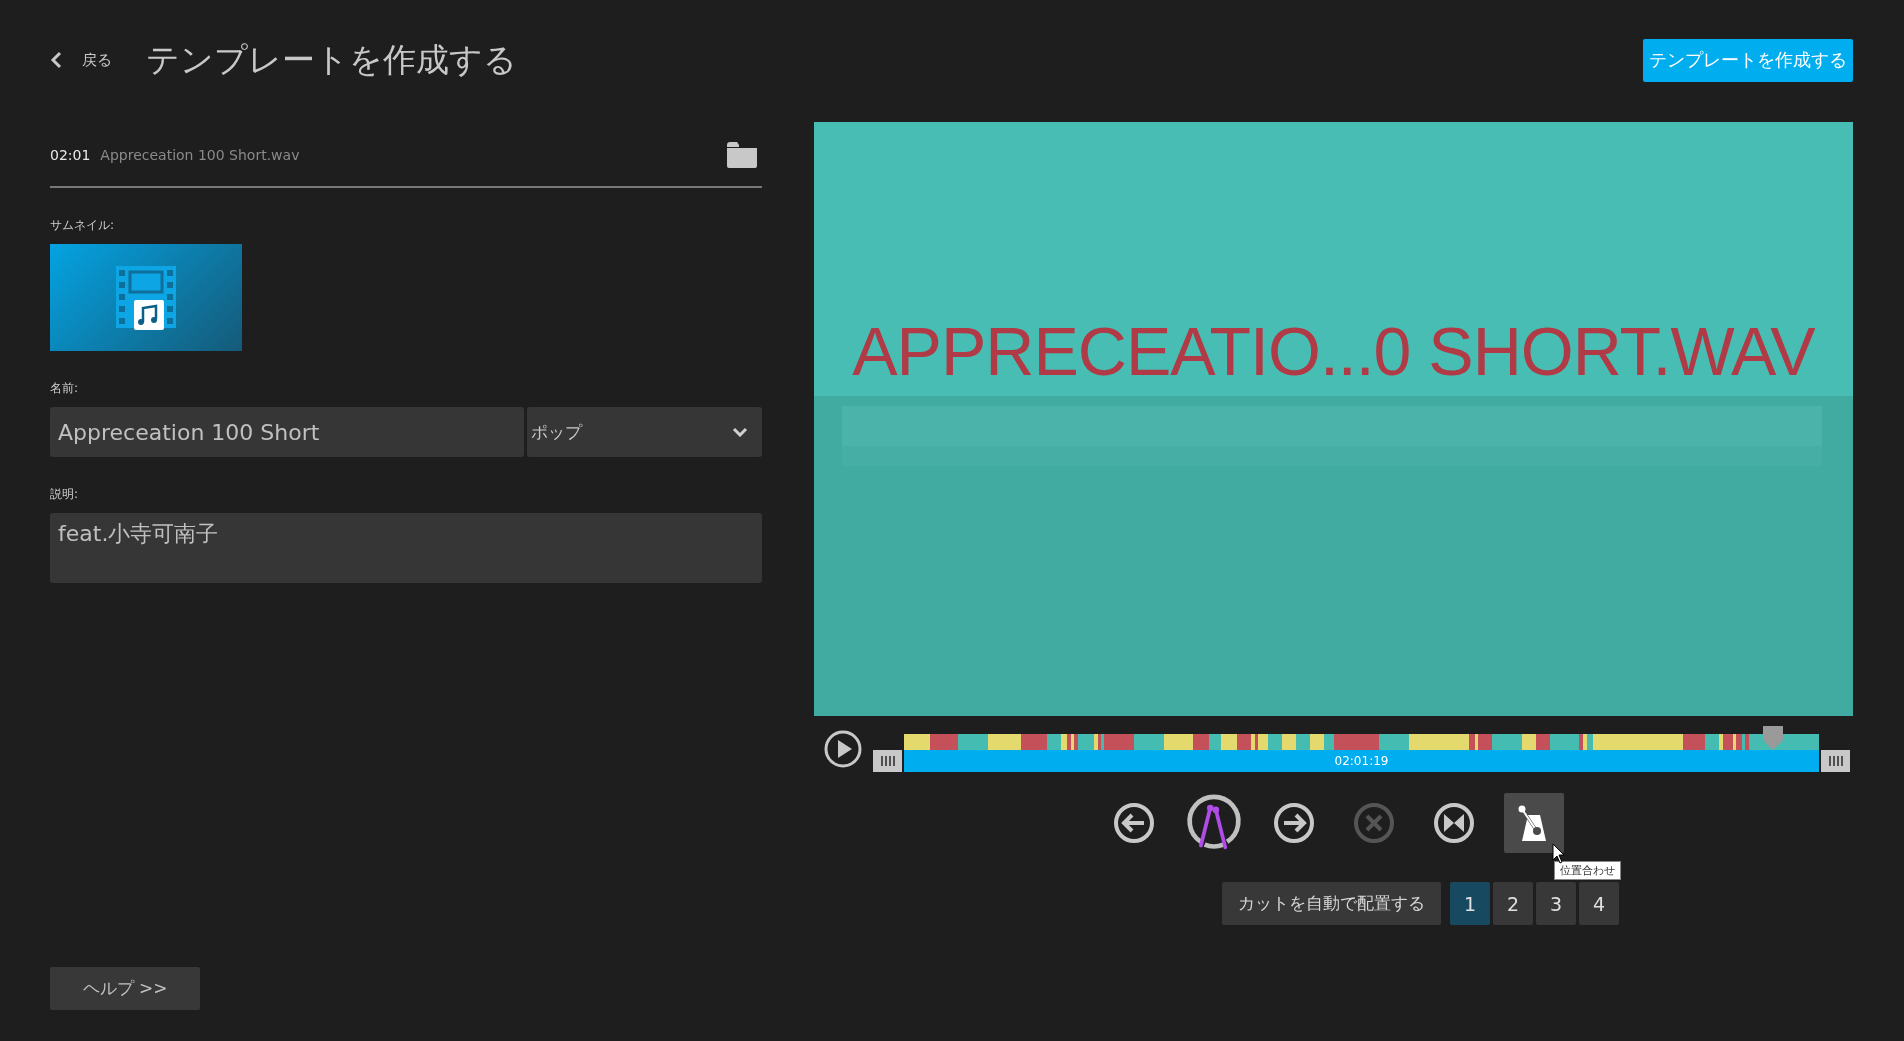 This screenshot has width=1904, height=1041. Describe the element at coordinates (65, 388) in the screenshot. I see `name-label: 名前:` at that location.